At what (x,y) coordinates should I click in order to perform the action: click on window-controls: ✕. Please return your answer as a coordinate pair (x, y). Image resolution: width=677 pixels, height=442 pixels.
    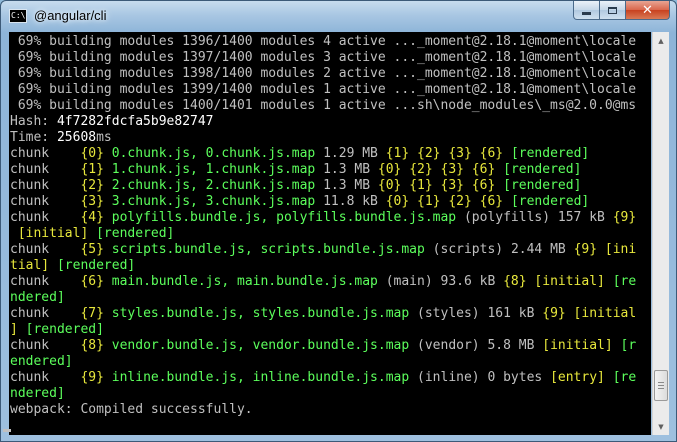
    Looking at the image, I should click on (621, 11).